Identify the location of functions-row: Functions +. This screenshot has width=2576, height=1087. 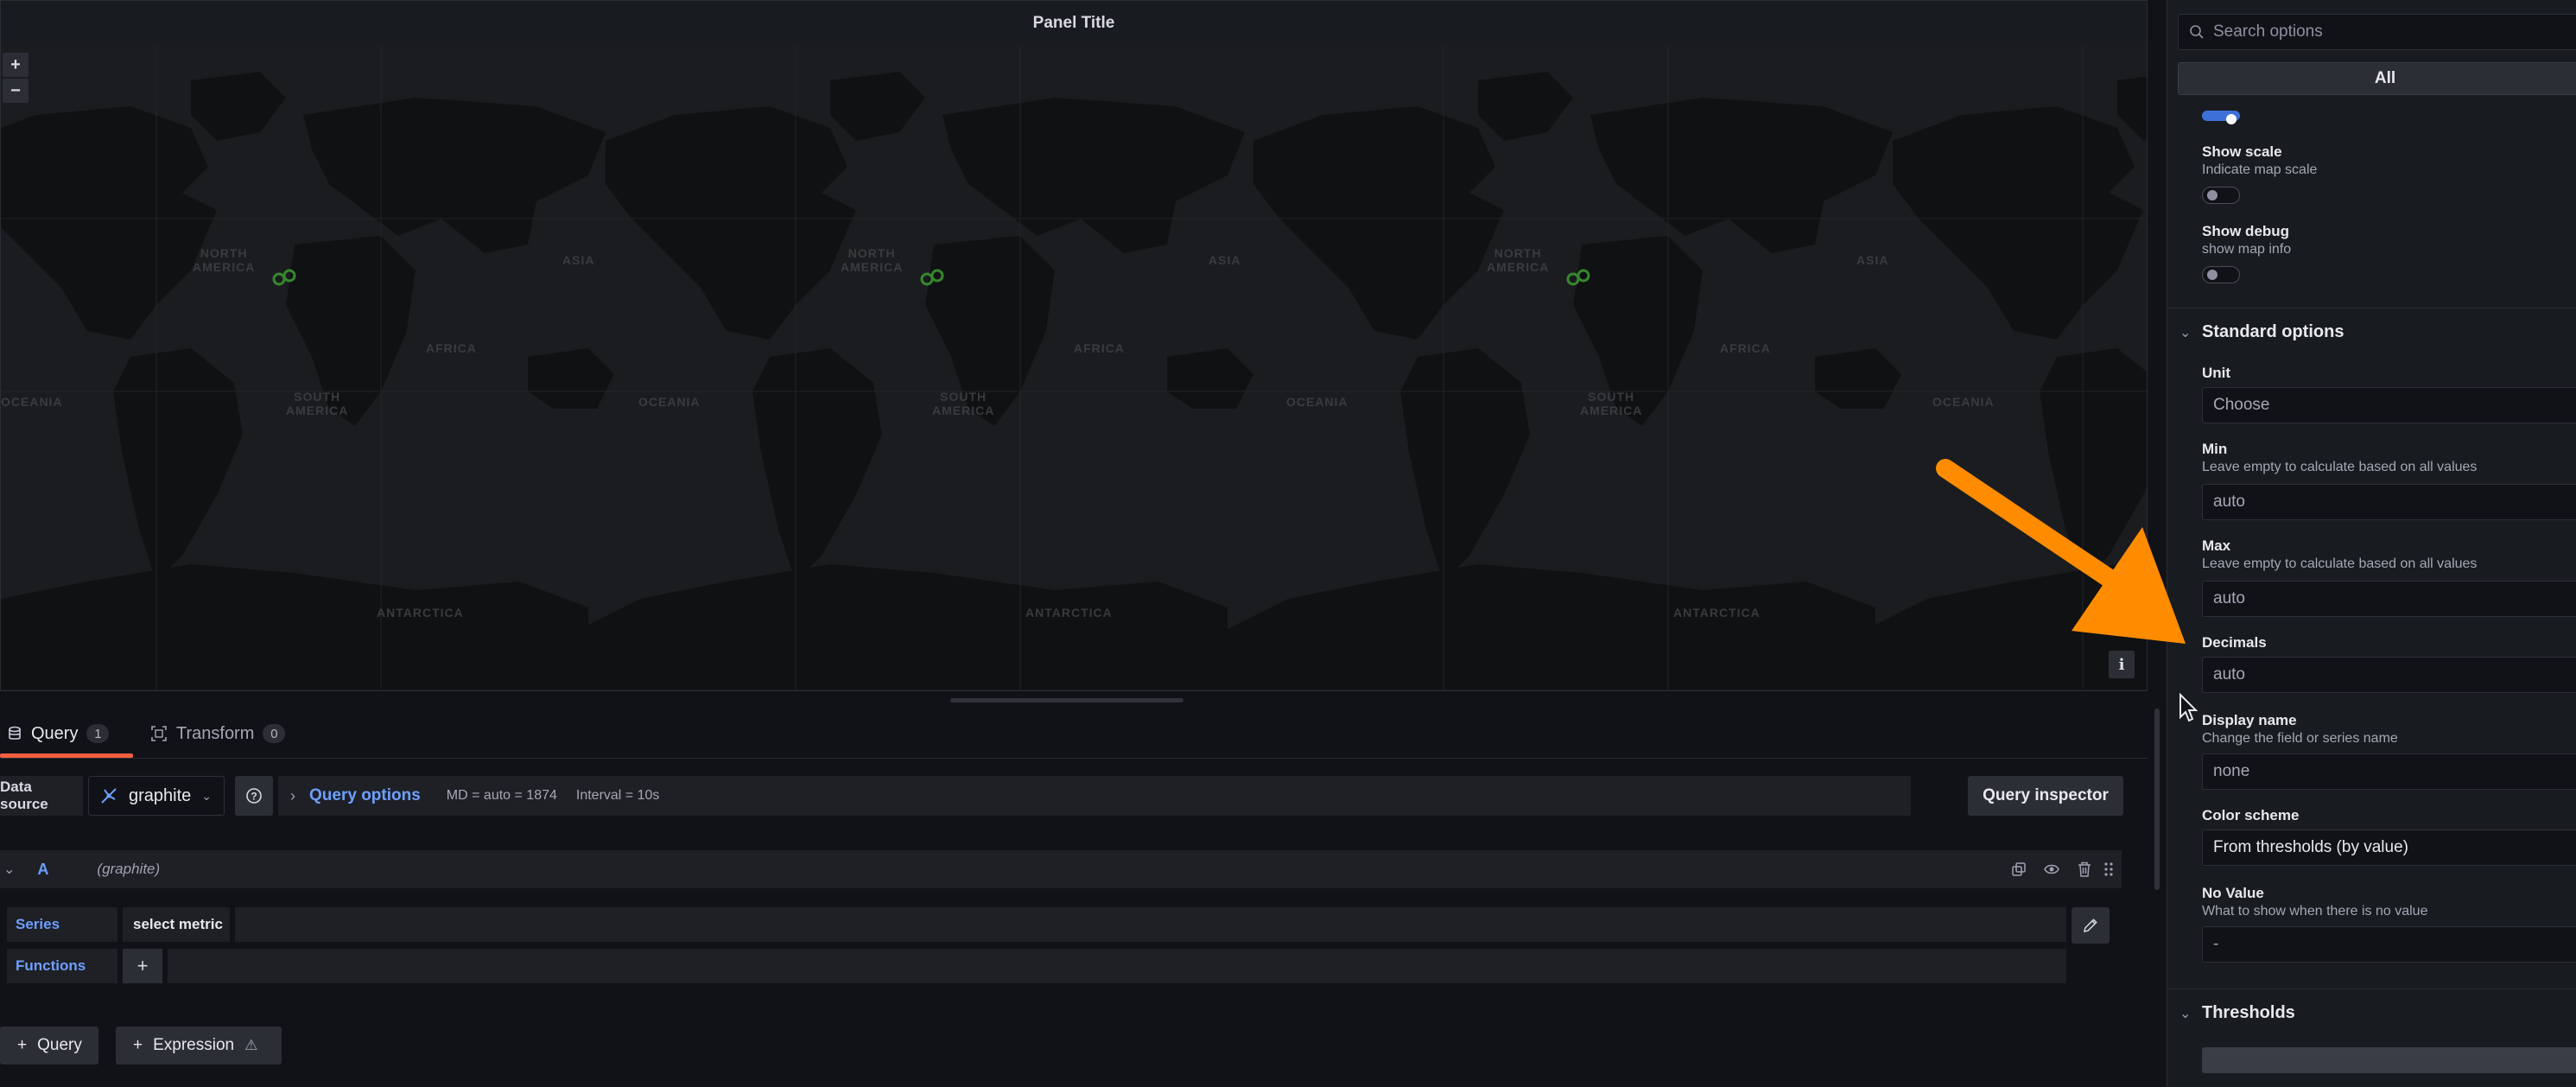
(1036, 966).